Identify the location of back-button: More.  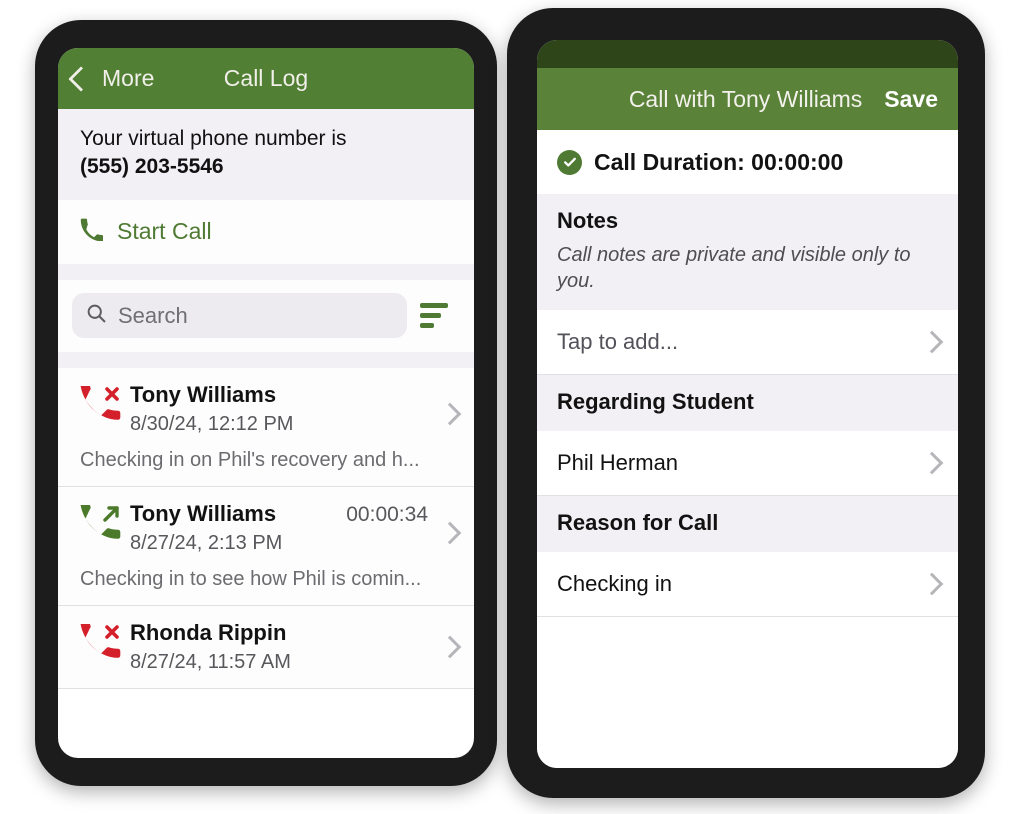
(111, 78).